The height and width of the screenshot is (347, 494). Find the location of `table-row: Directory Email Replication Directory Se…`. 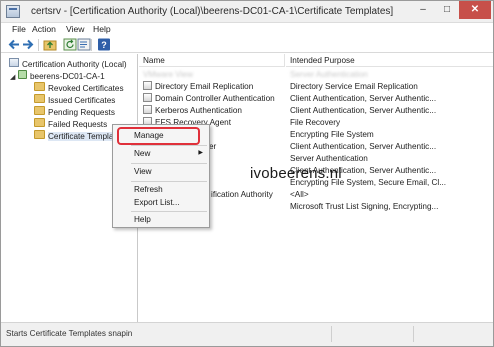

table-row: Directory Email Replication Directory Se… is located at coordinates (316, 87).